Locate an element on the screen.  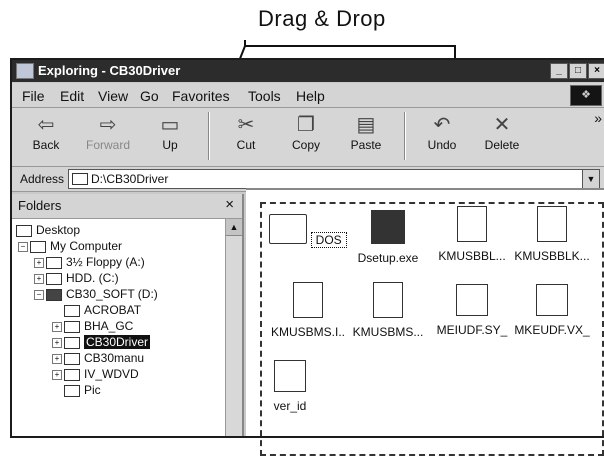
file-item-kmusbms-i: KMUSBMS.I.. is located at coordinates (308, 310).